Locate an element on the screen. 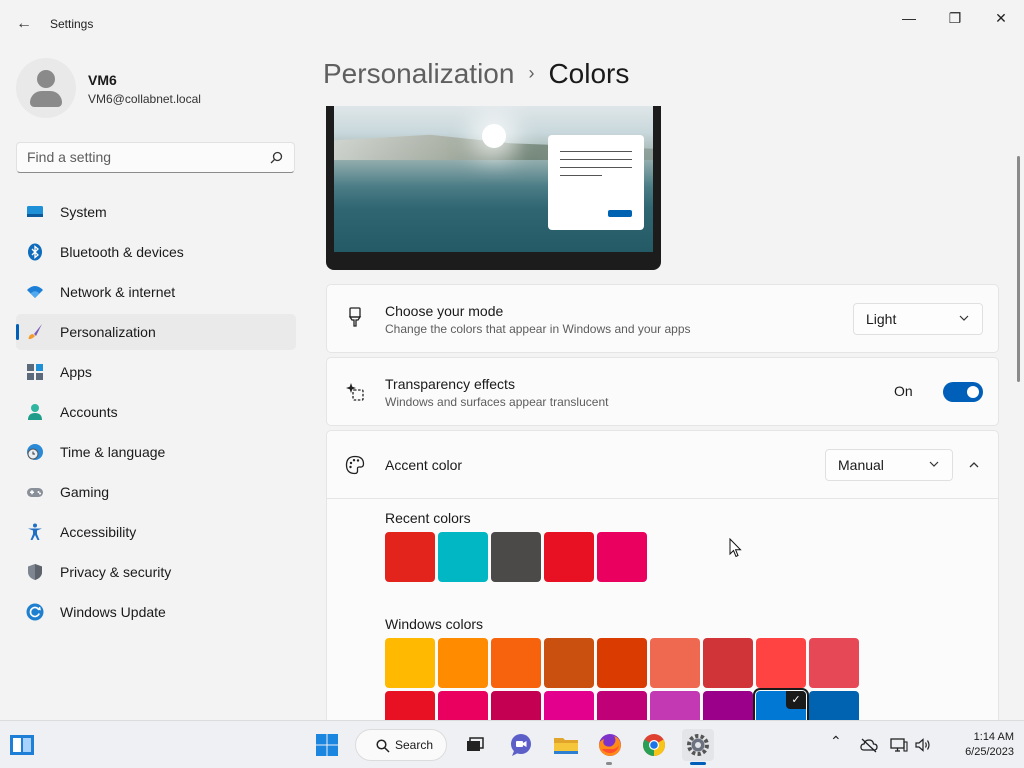  sidebar-item-privacy-security: Privacy & security is located at coordinates (156, 572).